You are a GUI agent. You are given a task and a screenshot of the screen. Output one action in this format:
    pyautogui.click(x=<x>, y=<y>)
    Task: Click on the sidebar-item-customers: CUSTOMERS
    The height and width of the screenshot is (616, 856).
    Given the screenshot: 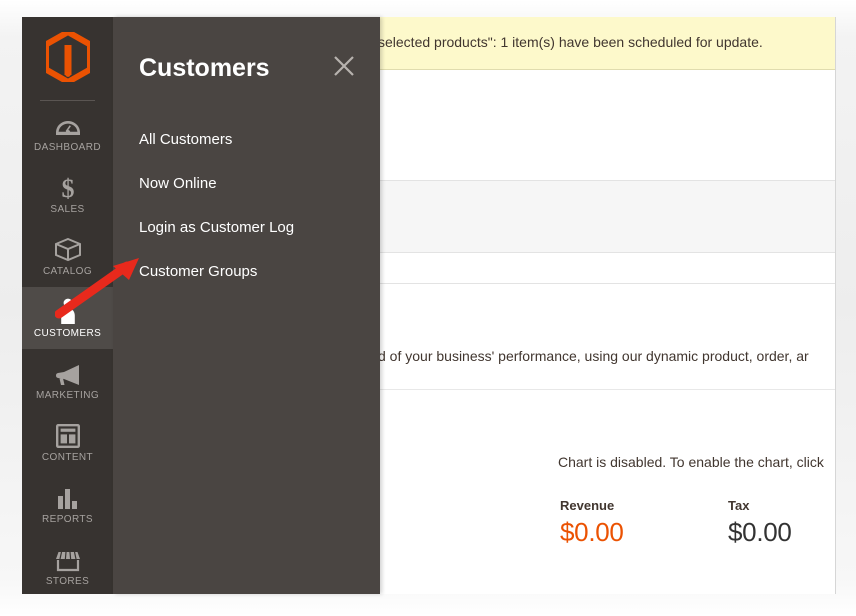 What is the action you would take?
    pyautogui.click(x=67, y=318)
    